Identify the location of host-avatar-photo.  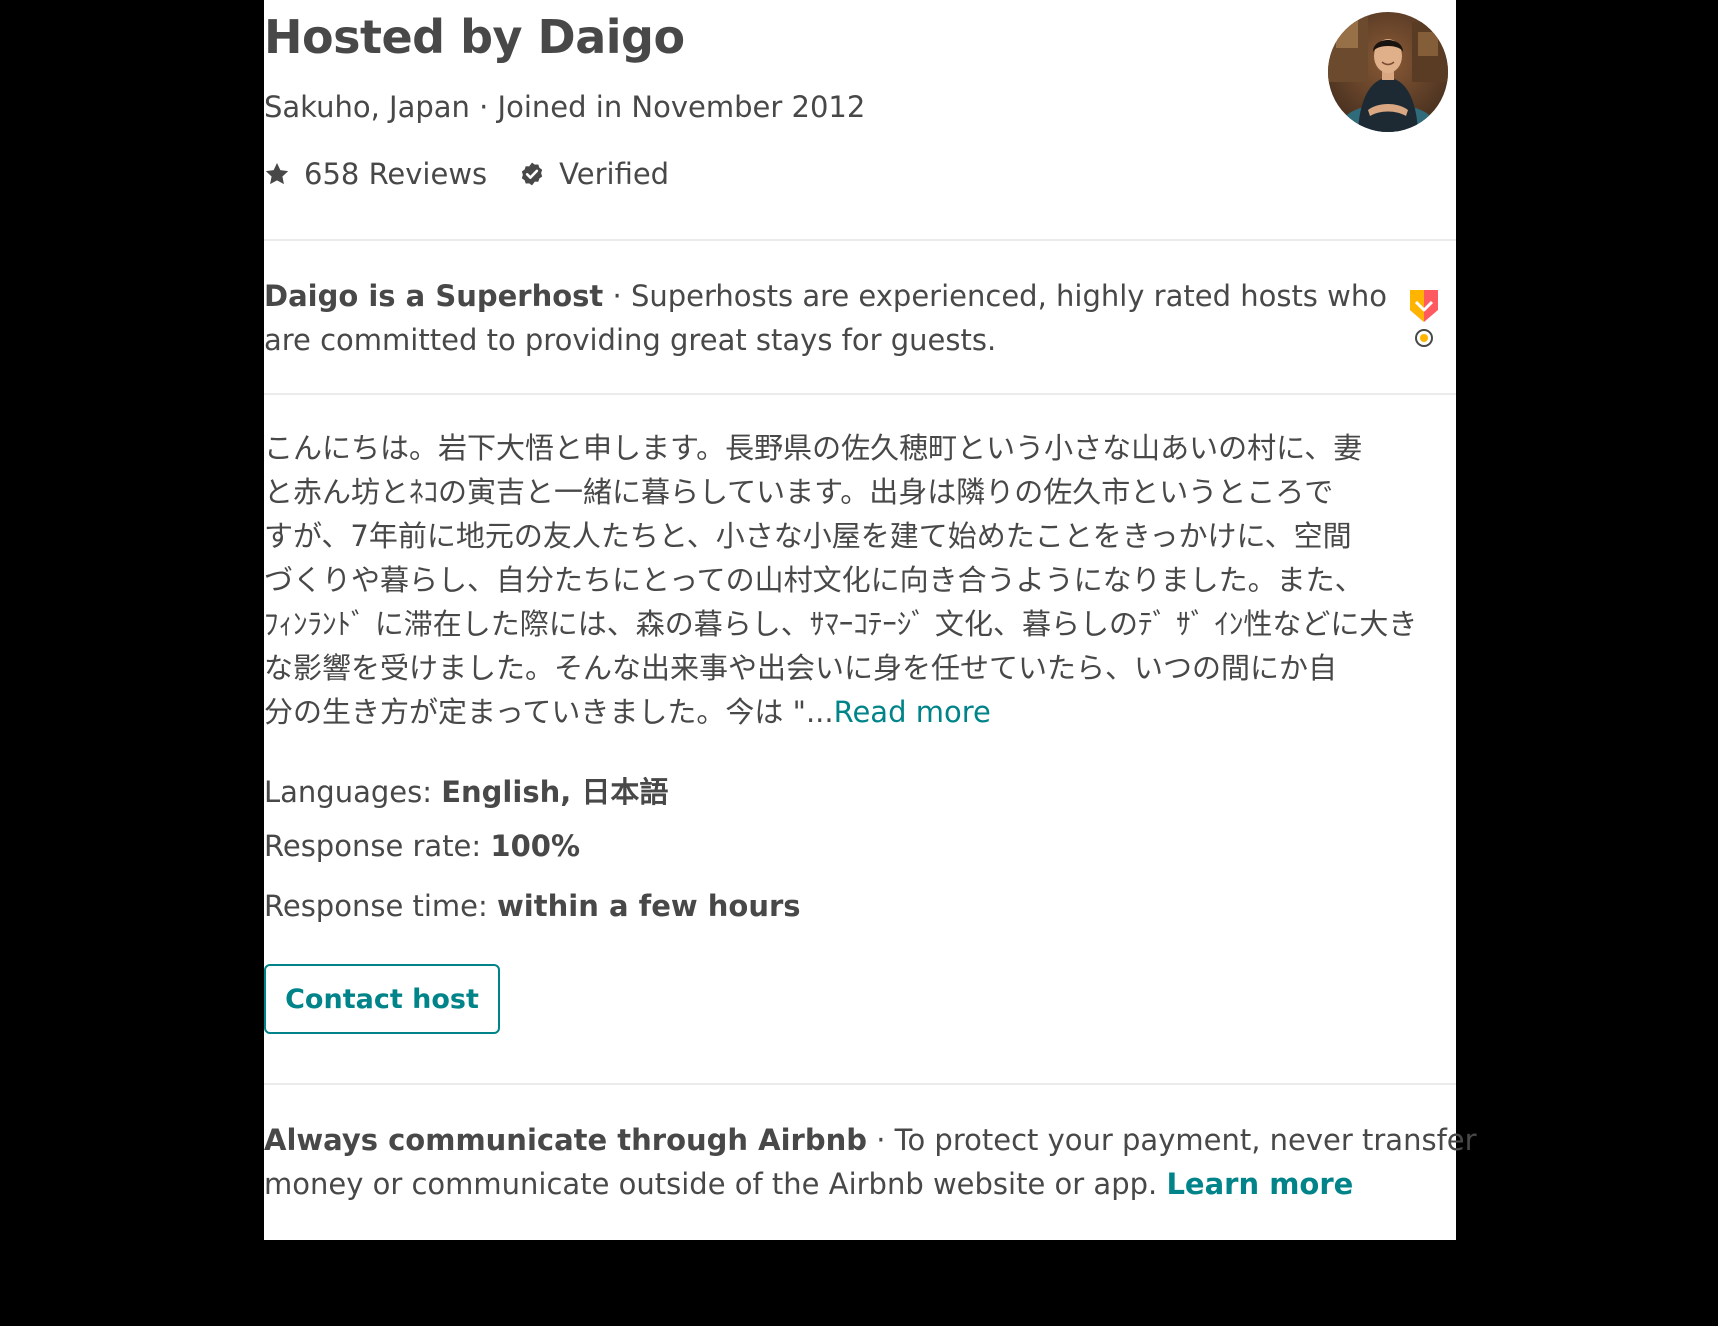
(1388, 72).